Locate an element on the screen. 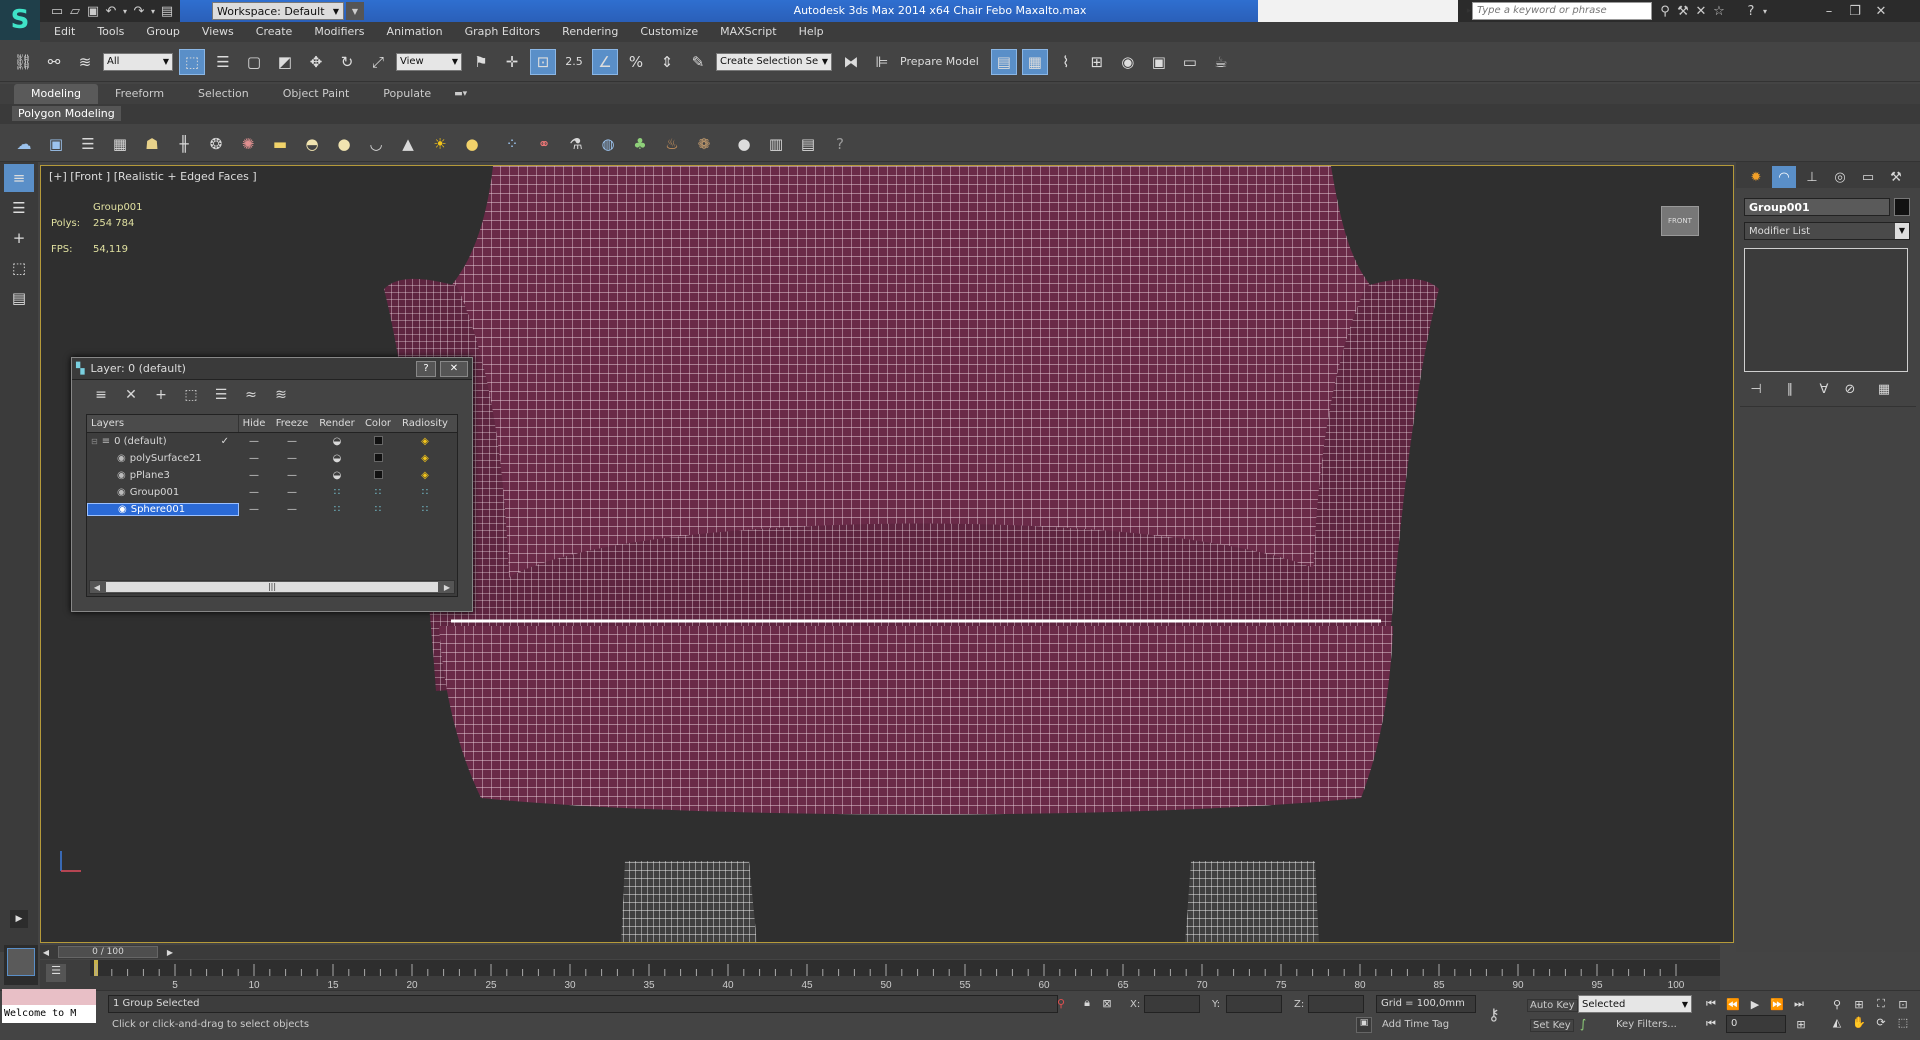  shell-icon: ❁ is located at coordinates (704, 144).